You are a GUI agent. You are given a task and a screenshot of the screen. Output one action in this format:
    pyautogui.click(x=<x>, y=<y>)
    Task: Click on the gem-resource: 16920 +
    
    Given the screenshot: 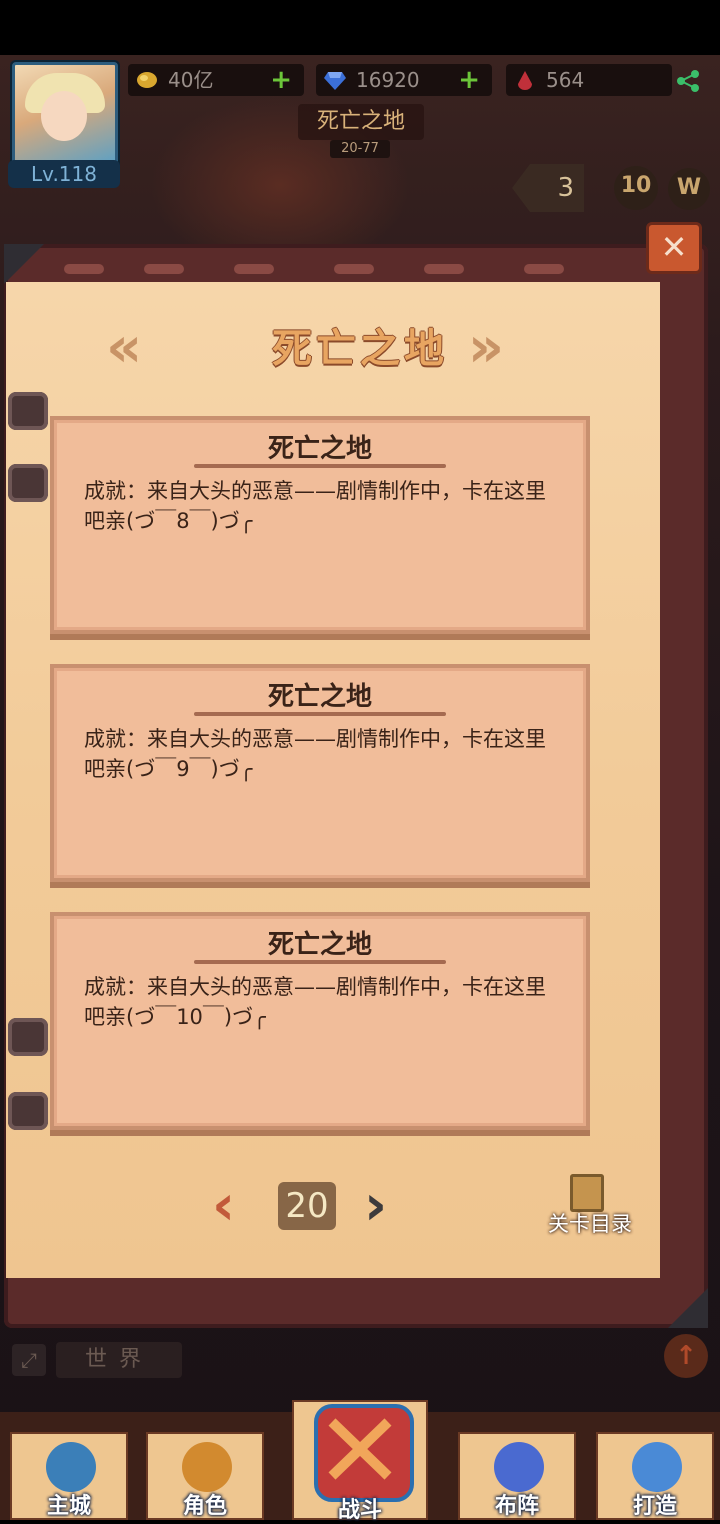 What is the action you would take?
    pyautogui.click(x=404, y=80)
    